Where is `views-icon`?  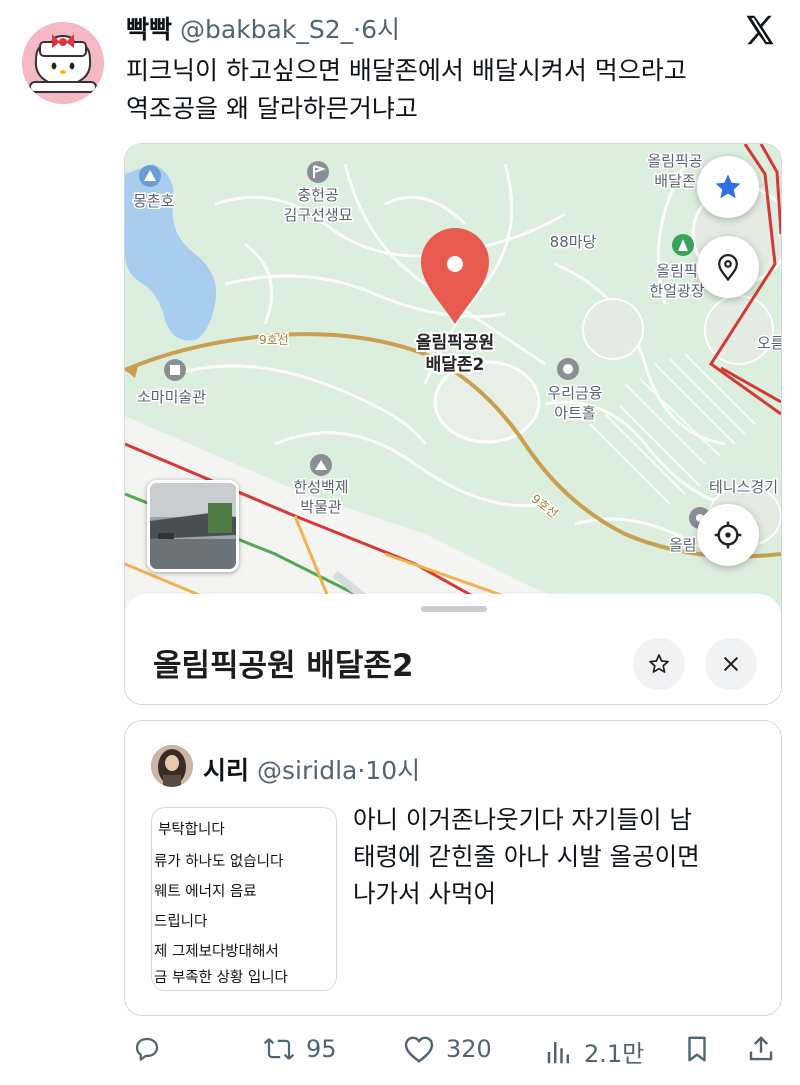 views-icon is located at coordinates (558, 1052).